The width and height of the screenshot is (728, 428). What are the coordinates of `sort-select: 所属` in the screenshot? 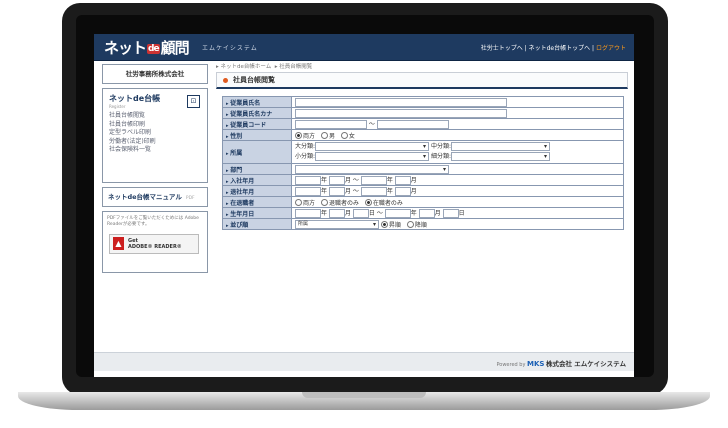 It's located at (337, 224).